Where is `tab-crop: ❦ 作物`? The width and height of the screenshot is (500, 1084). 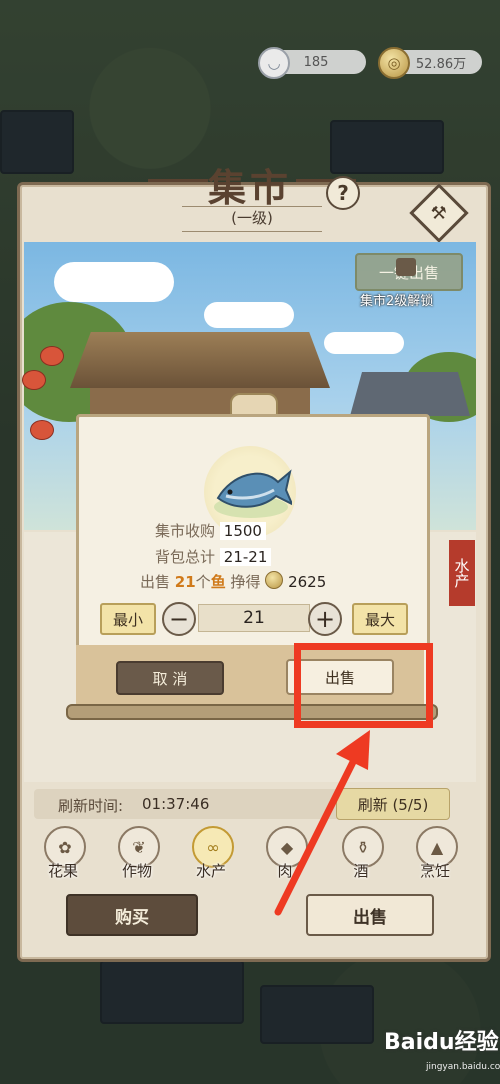
tab-crop: ❦ 作物 is located at coordinates (137, 854).